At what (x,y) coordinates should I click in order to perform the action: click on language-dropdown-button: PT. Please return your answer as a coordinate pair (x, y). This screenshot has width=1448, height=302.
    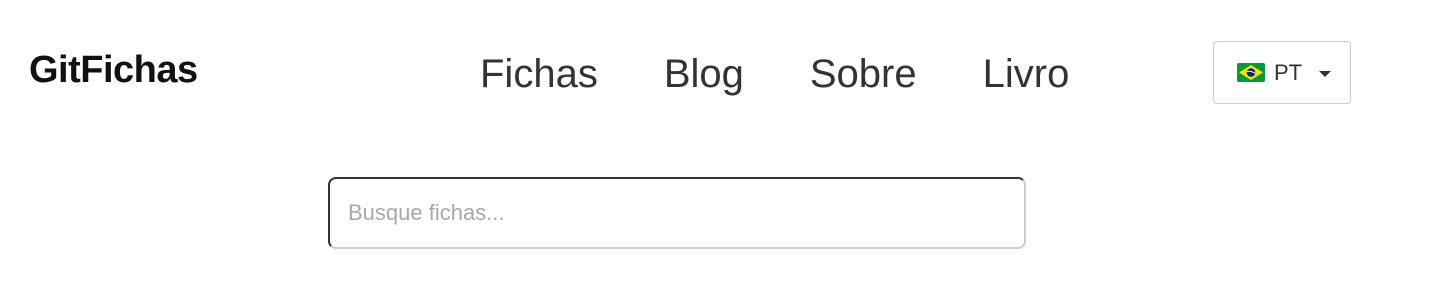
    Looking at the image, I should click on (1282, 72).